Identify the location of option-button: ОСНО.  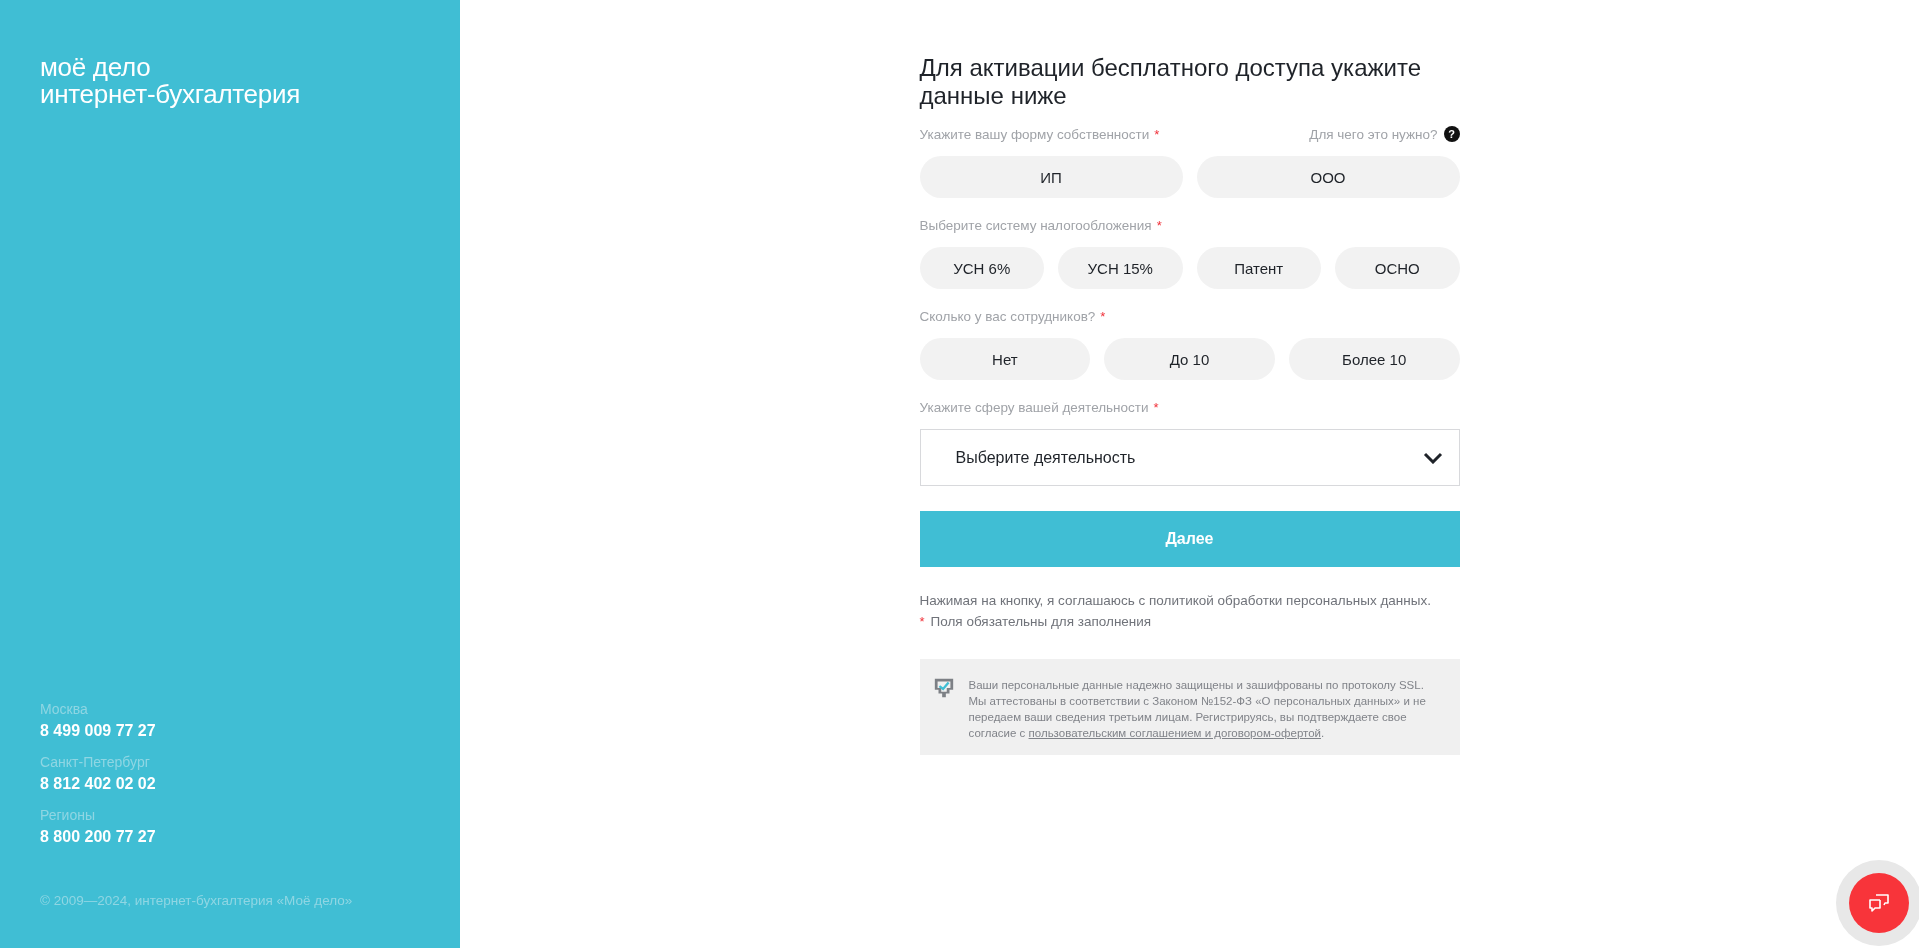
(1397, 268).